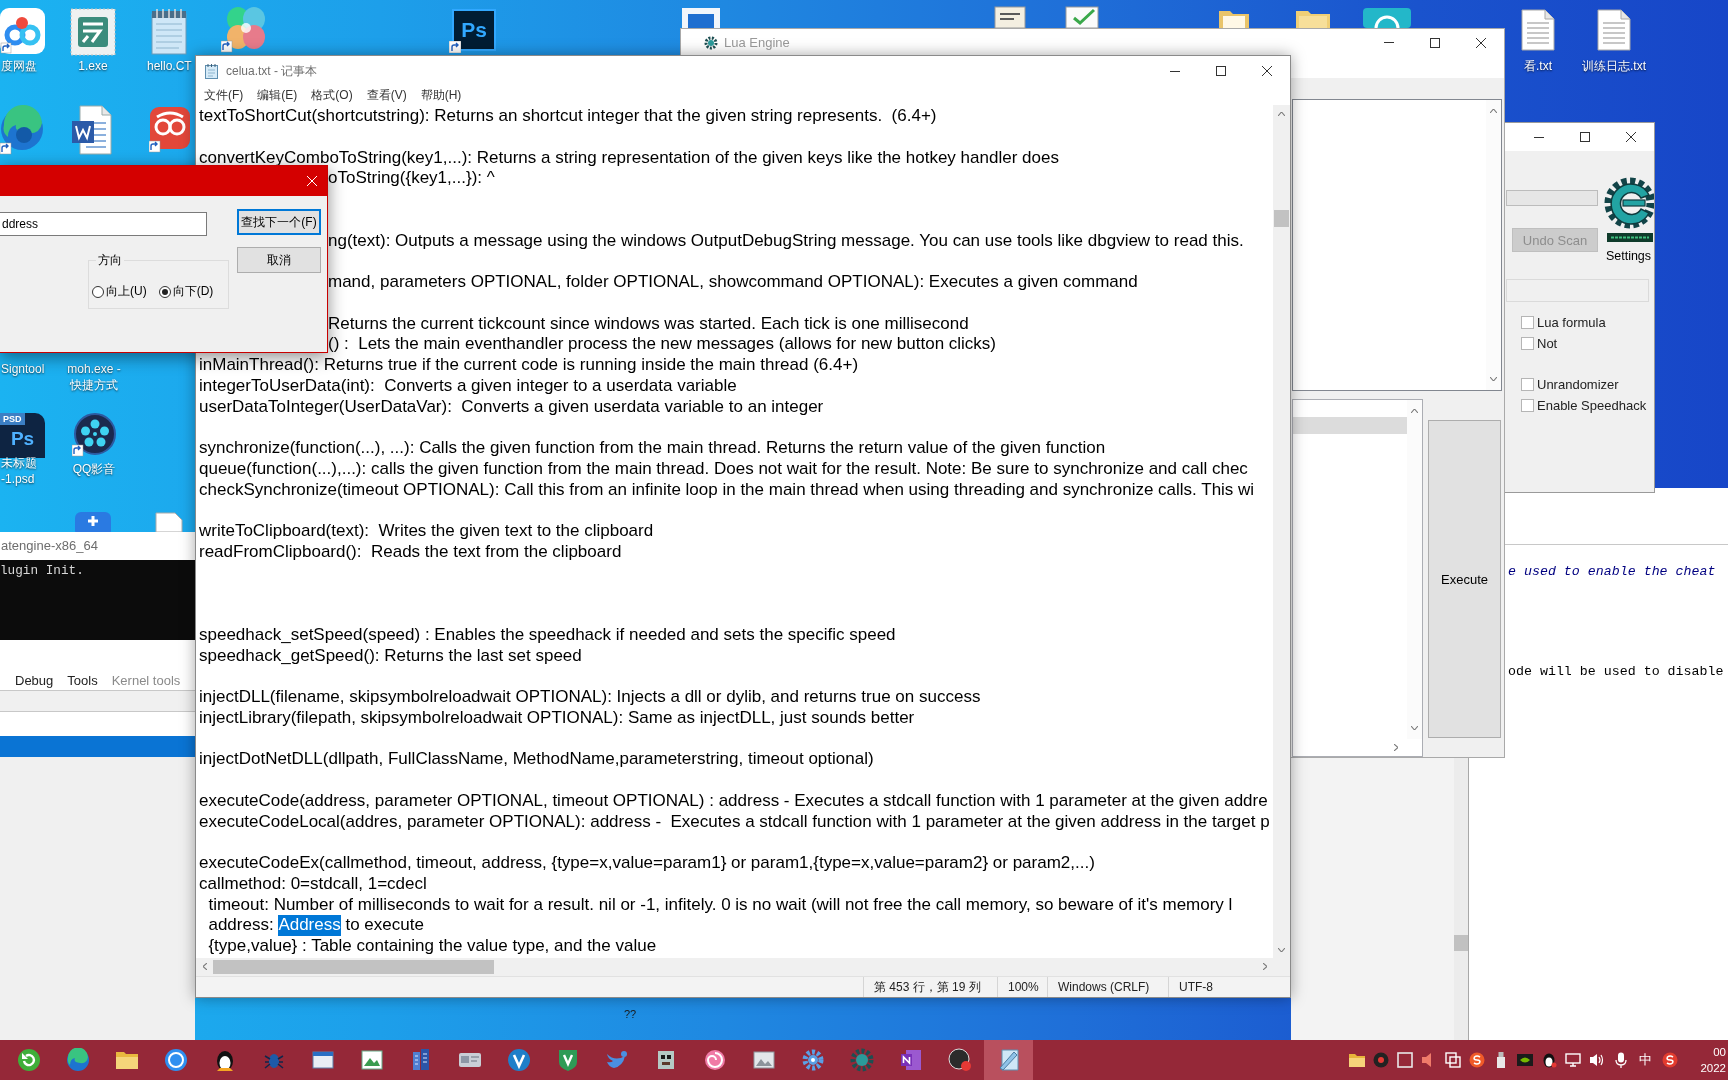  I want to click on checkbox-option: Not, so click(1539, 343).